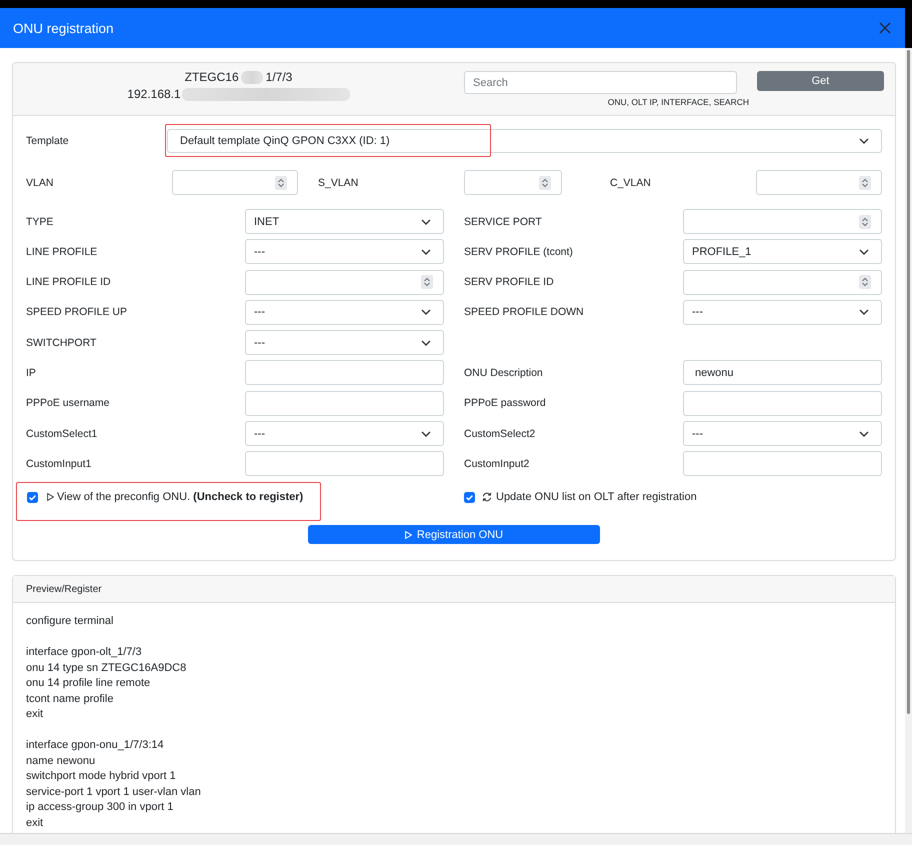 This screenshot has width=912, height=845. I want to click on code-line: name newonu, so click(61, 761).